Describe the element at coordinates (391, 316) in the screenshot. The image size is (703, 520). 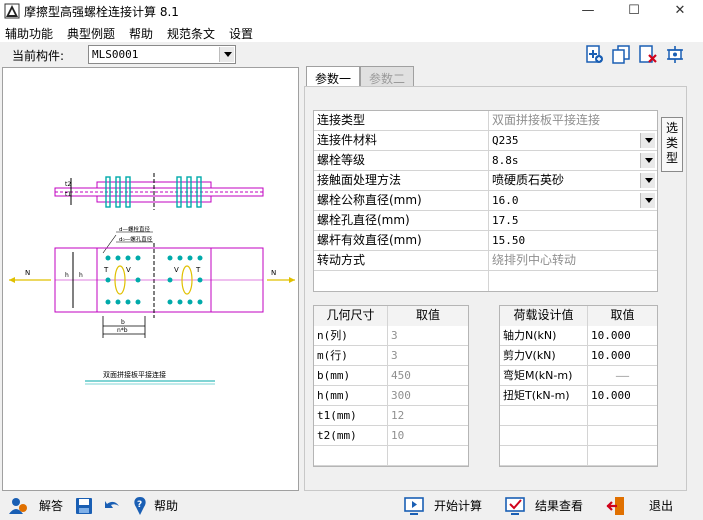
I see `geometry-header-row: 几何尺寸 取值` at that location.